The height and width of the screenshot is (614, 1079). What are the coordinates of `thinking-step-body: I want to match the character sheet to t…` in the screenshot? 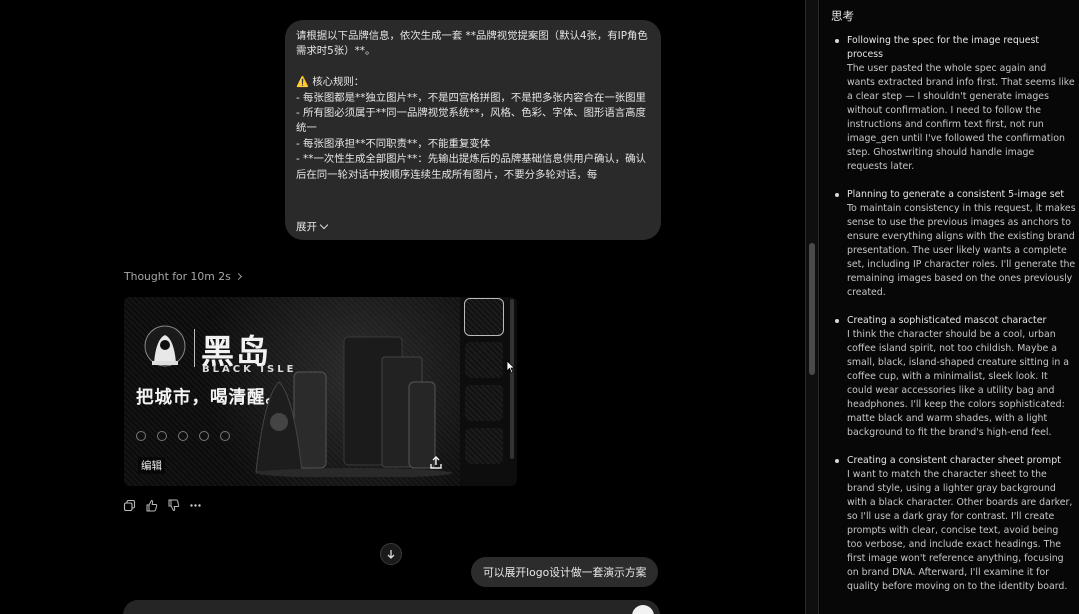 It's located at (960, 530).